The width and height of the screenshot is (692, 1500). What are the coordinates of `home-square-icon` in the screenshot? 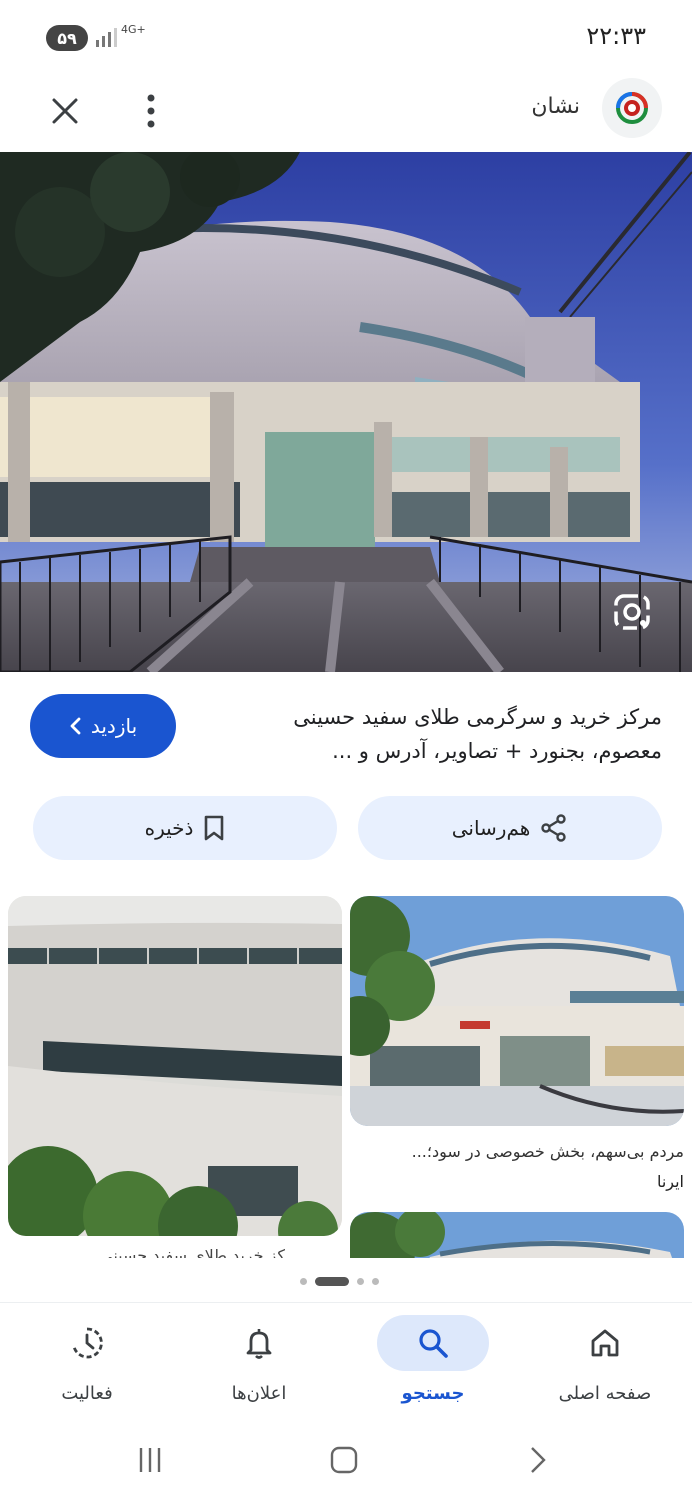 It's located at (344, 1460).